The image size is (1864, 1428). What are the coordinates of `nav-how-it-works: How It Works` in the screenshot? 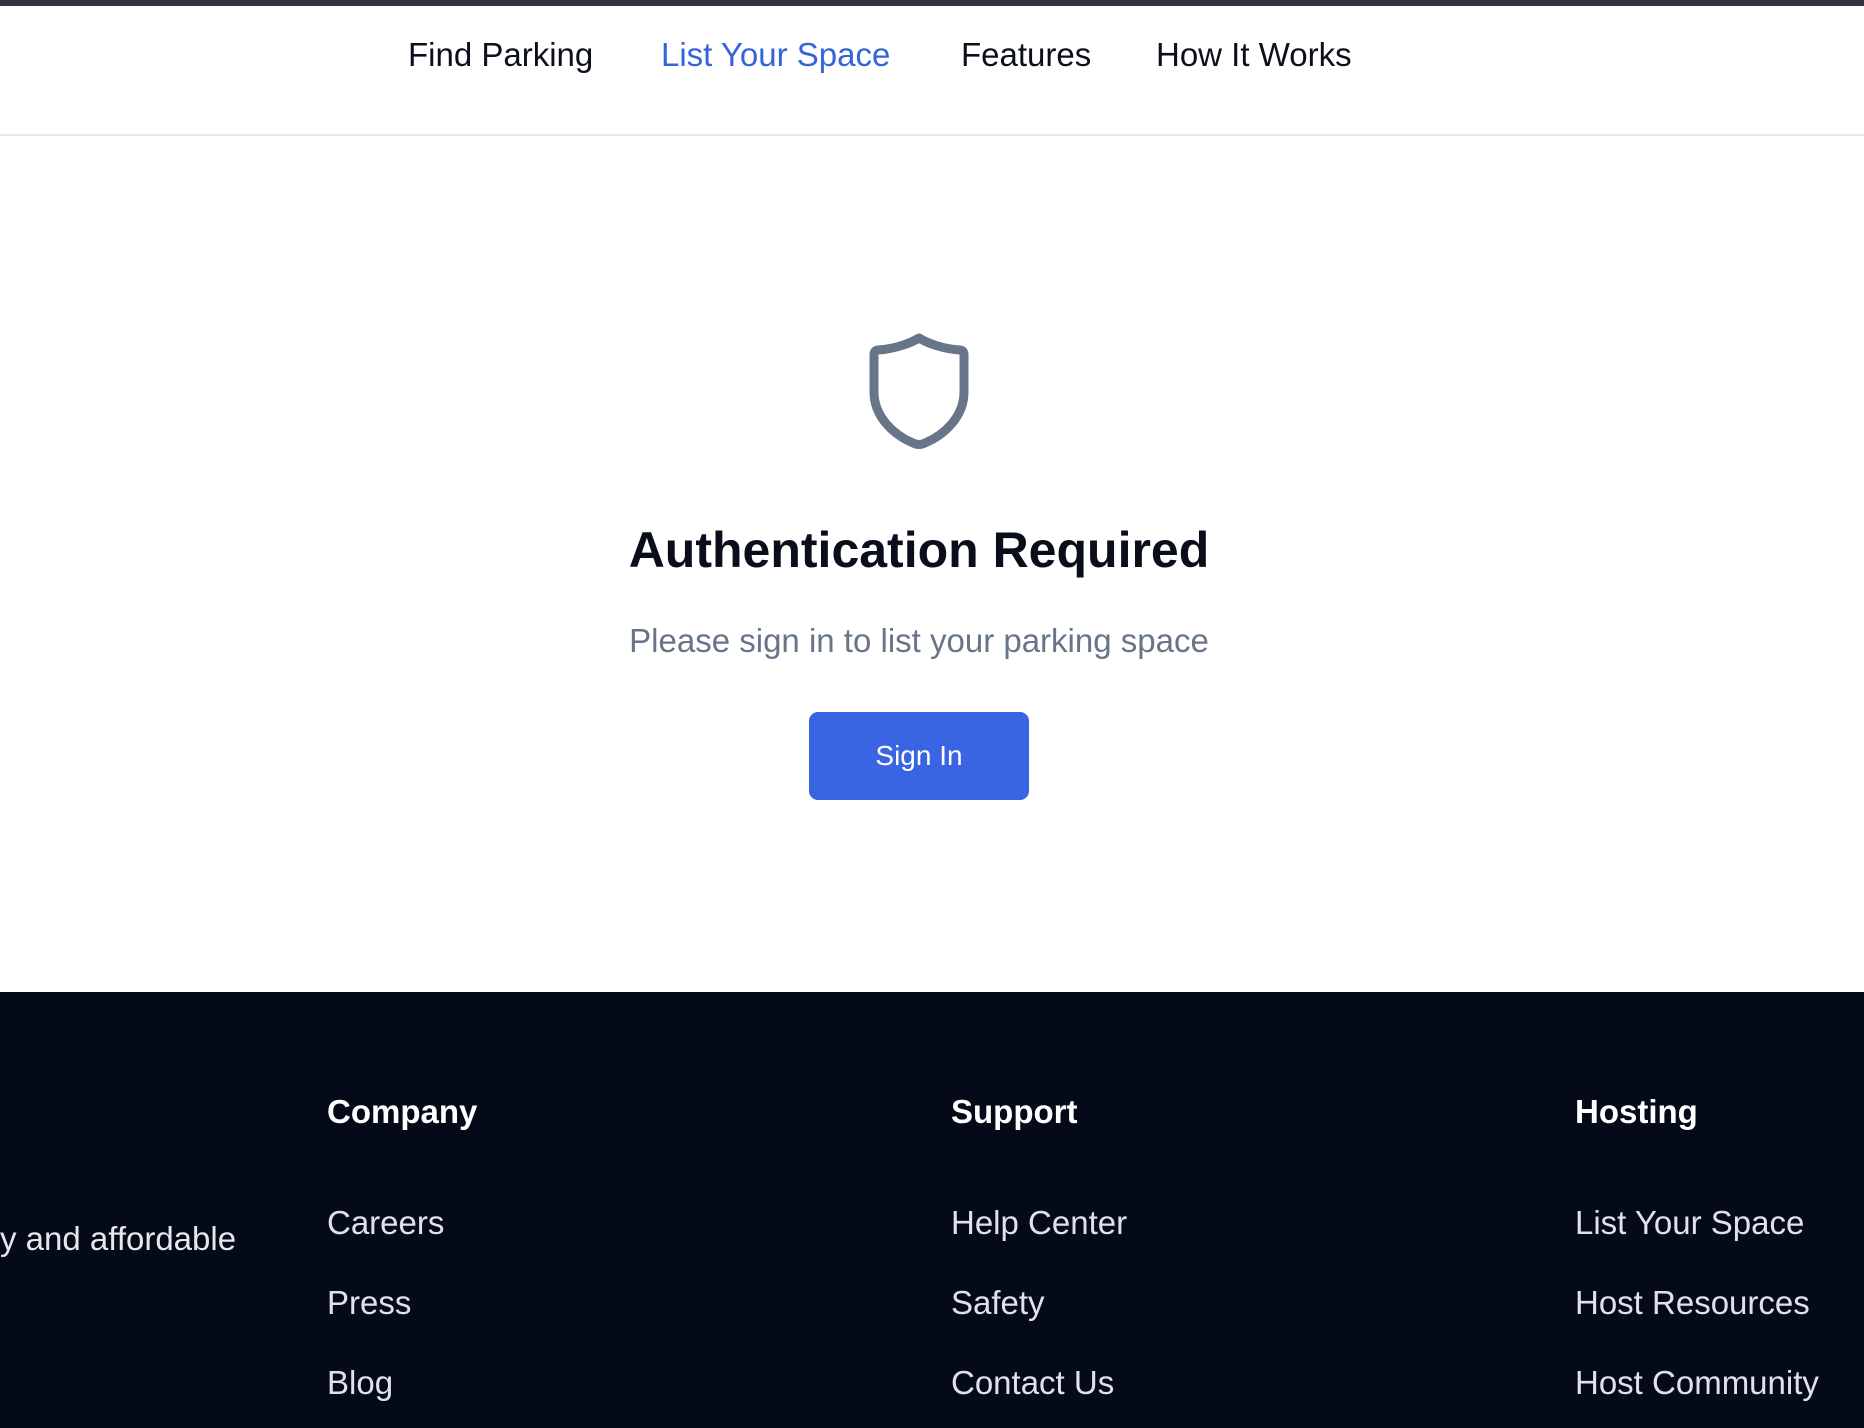 It's located at (1254, 55).